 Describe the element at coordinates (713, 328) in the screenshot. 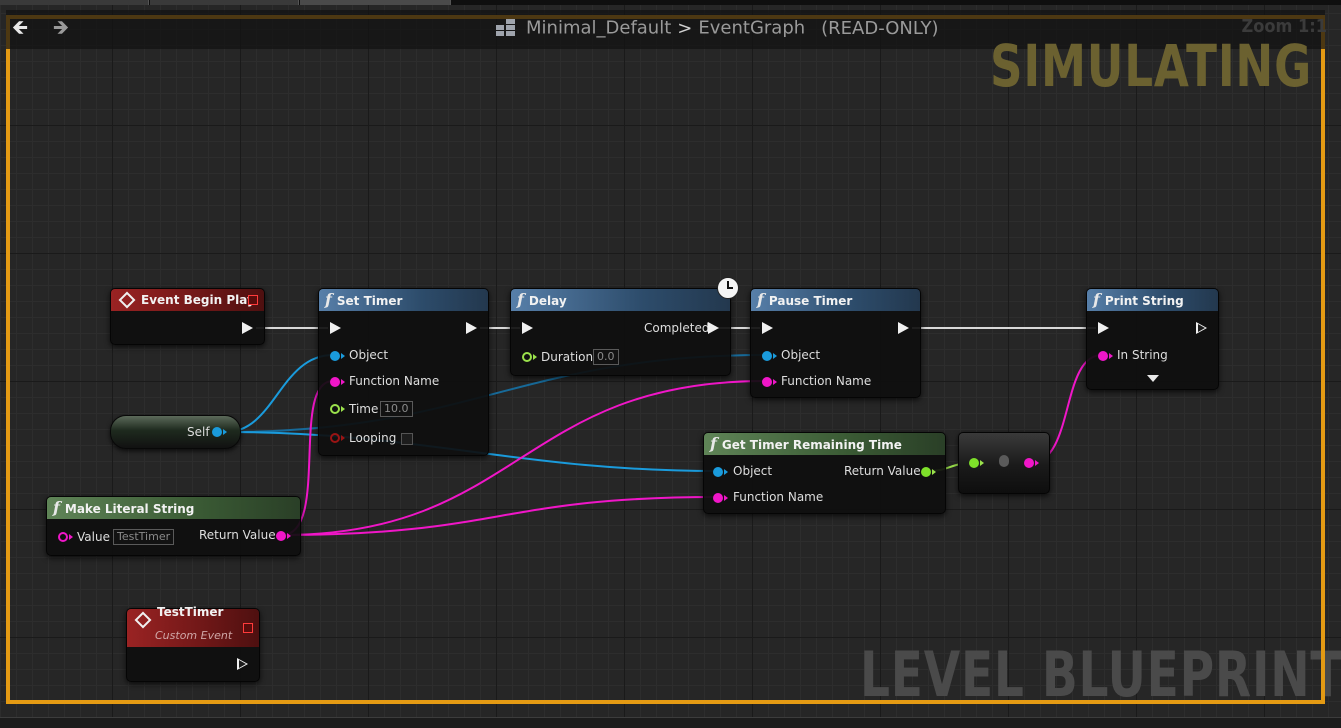

I see `completed-exec-out-pin` at that location.